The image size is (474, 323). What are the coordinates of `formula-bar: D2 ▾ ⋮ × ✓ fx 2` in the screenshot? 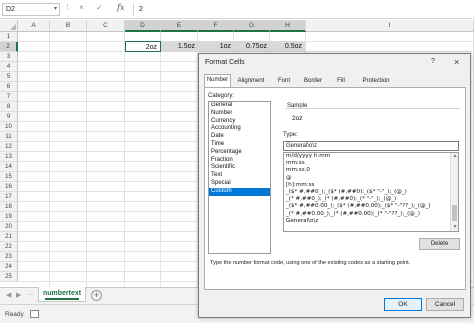 It's located at (237, 9).